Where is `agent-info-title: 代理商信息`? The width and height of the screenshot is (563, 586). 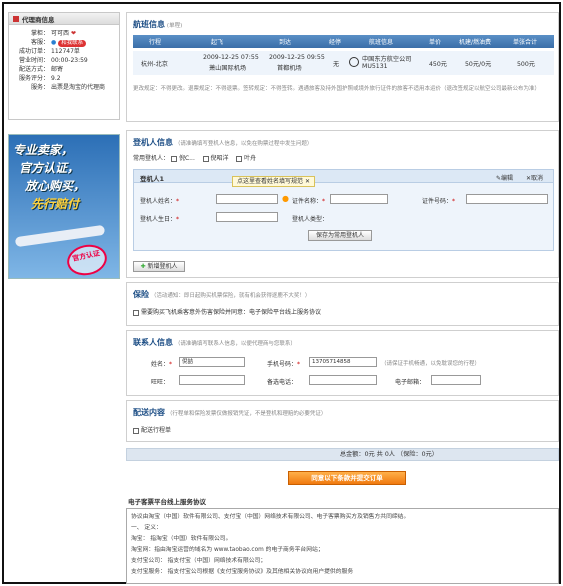
agent-info-title: 代理商信息 is located at coordinates (38, 19).